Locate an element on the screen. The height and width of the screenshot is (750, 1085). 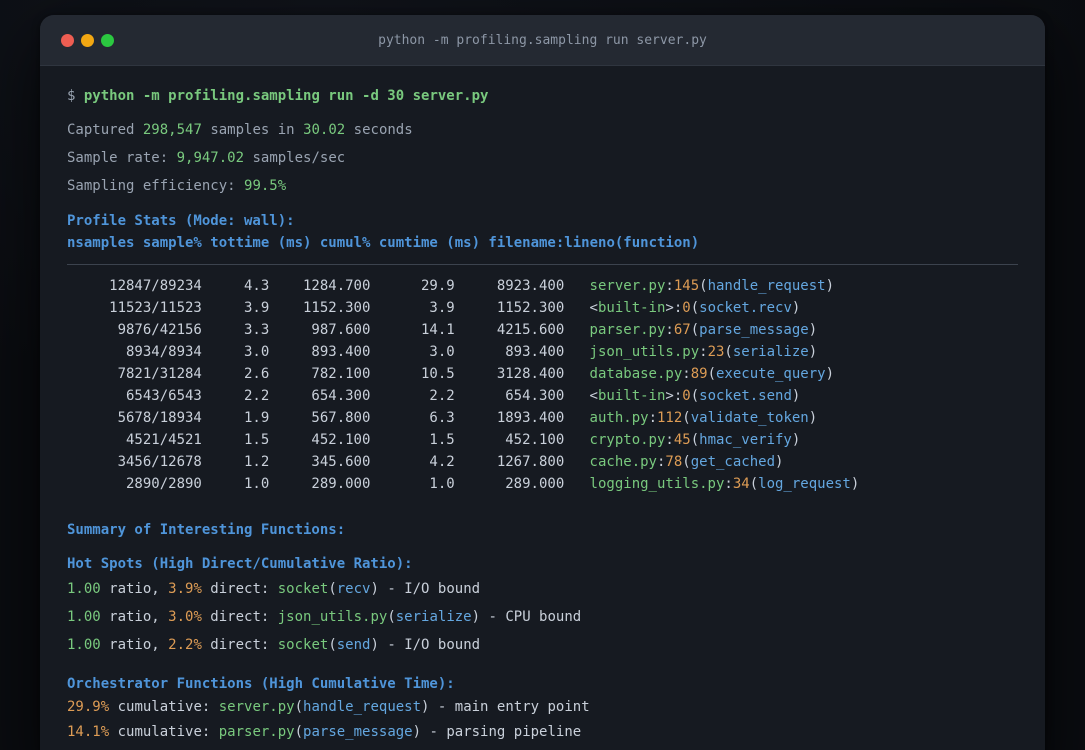
minimize-button is located at coordinates (87, 40).